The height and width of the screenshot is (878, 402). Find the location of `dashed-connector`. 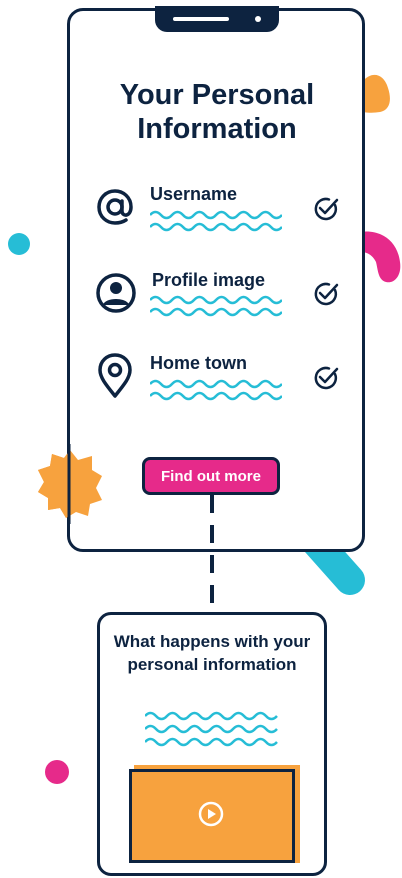

dashed-connector is located at coordinates (212, 554).